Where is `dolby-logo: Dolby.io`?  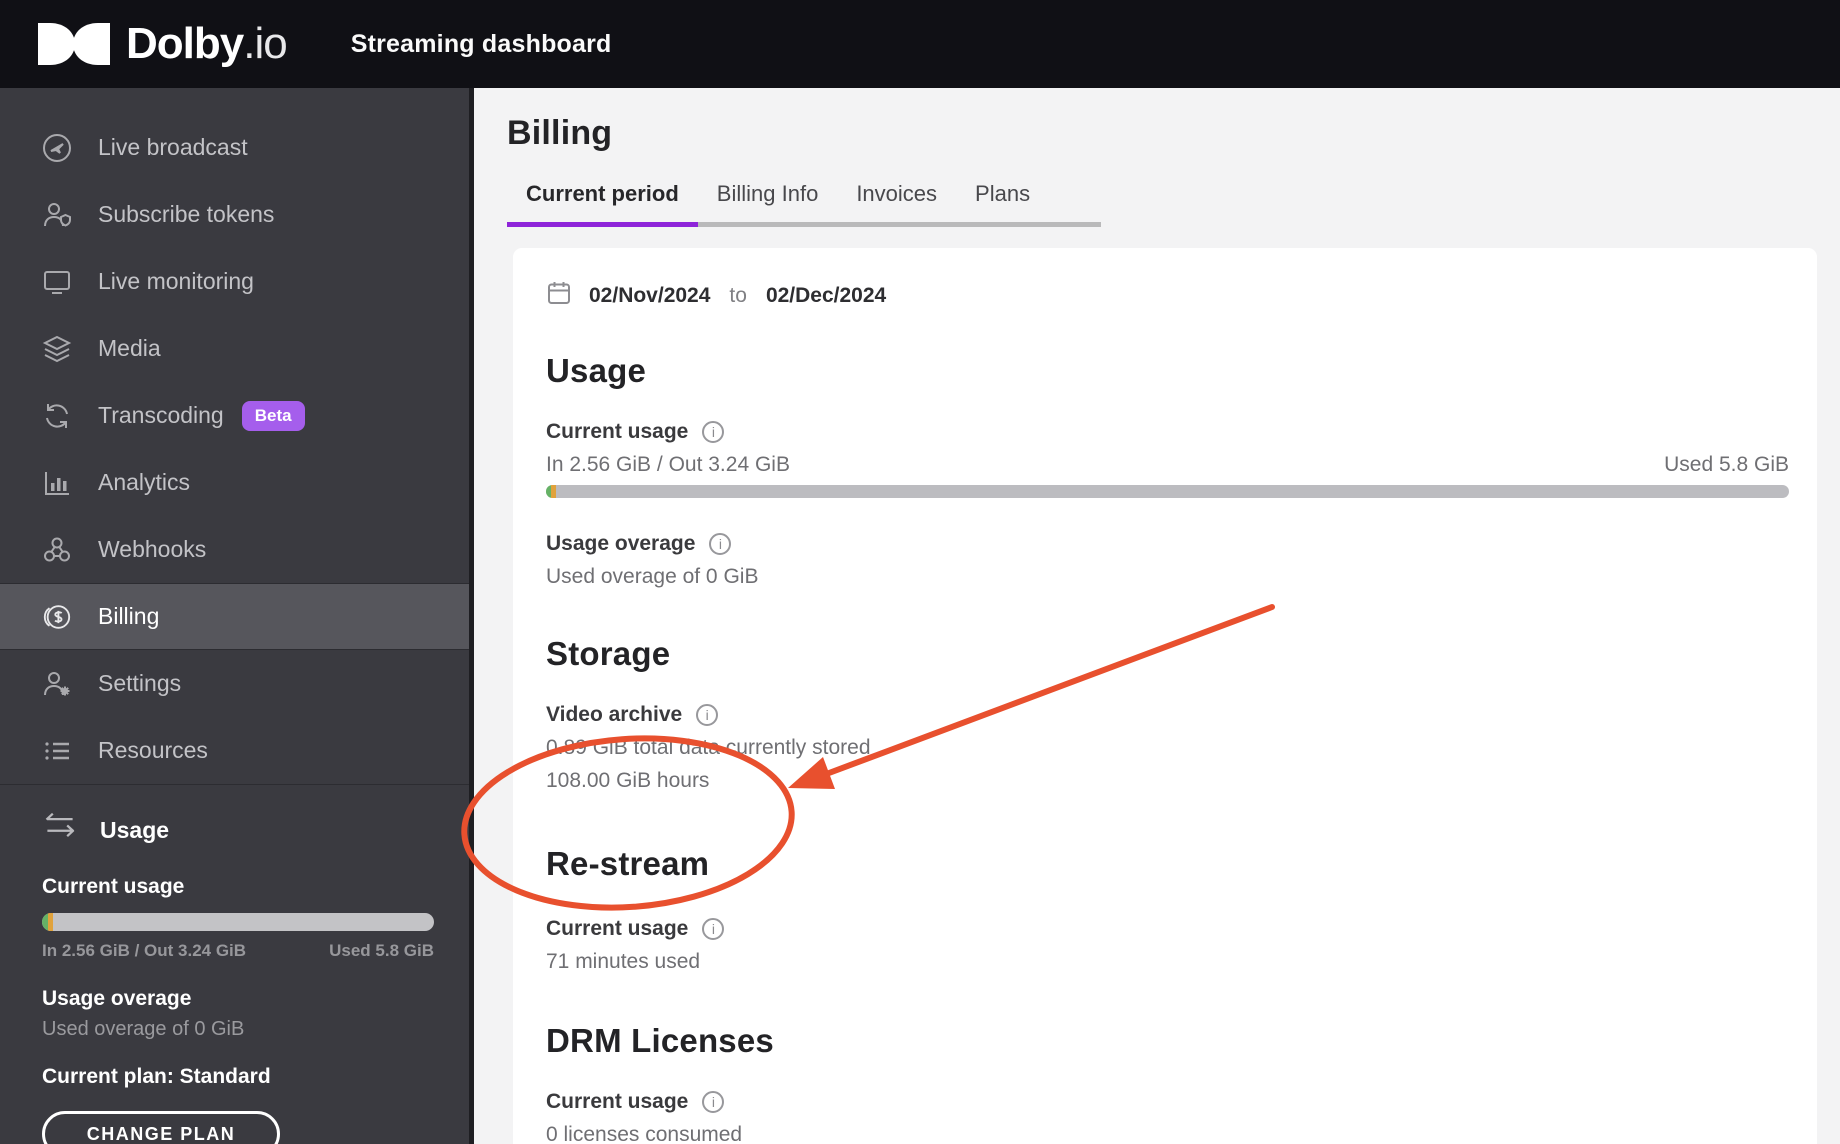
dolby-logo: Dolby.io is located at coordinates (162, 44).